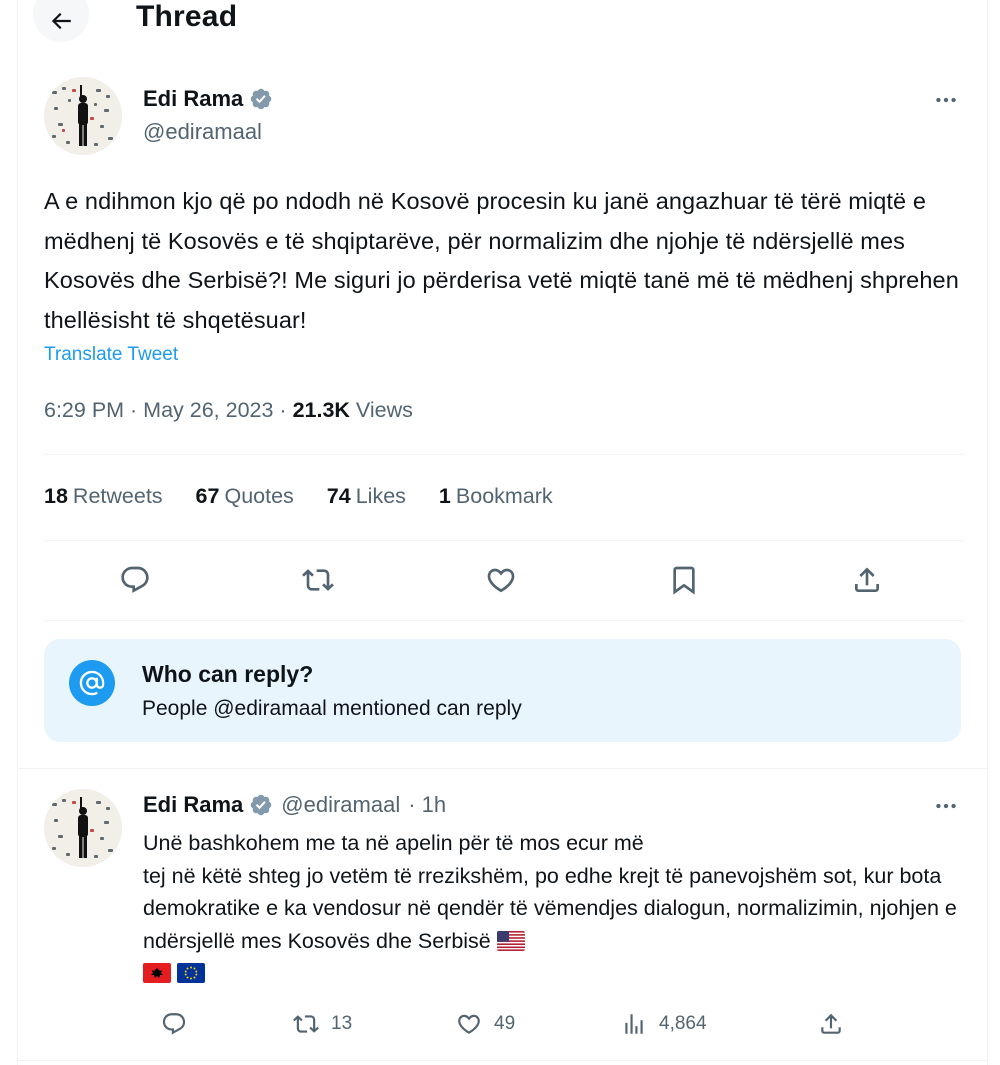 Image resolution: width=1000 pixels, height=1065 pixels. Describe the element at coordinates (510, 940) in the screenshot. I see `us-flag-icon` at that location.